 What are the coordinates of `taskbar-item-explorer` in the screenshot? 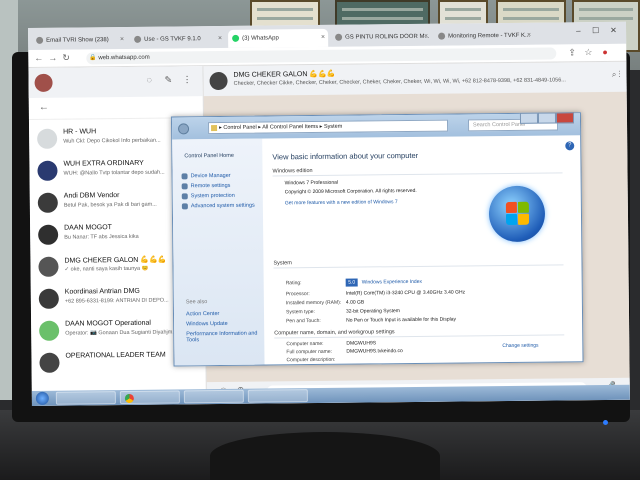 It's located at (85, 398).